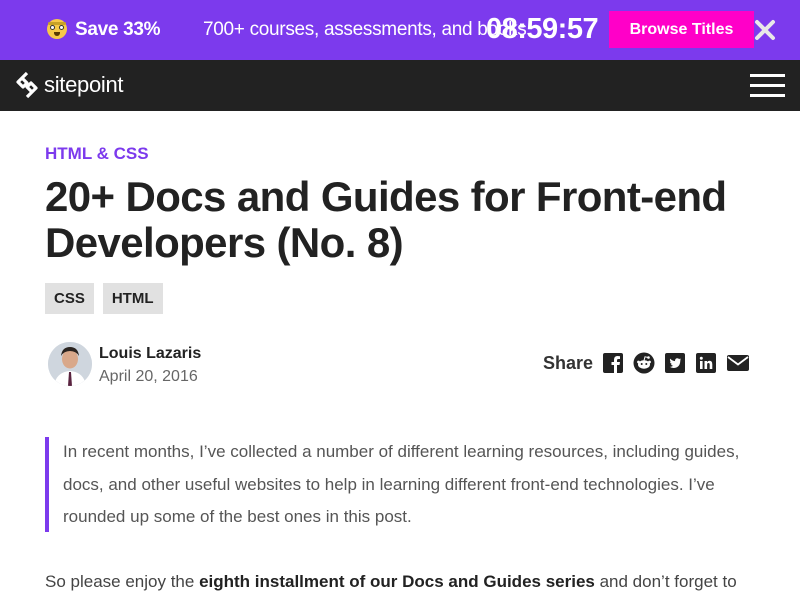  What do you see at coordinates (70, 364) in the screenshot?
I see `author-avatar` at bounding box center [70, 364].